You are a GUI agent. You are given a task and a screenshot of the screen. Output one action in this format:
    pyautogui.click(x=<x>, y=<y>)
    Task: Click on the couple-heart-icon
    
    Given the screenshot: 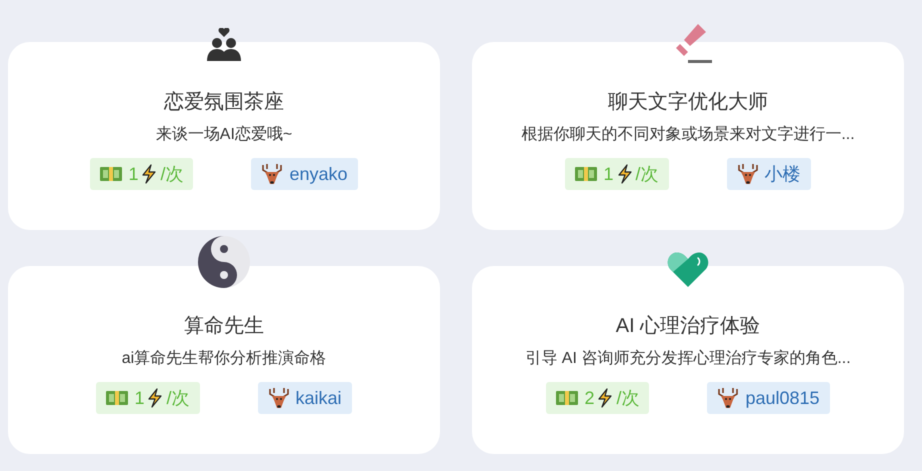 What is the action you would take?
    pyautogui.click(x=224, y=46)
    